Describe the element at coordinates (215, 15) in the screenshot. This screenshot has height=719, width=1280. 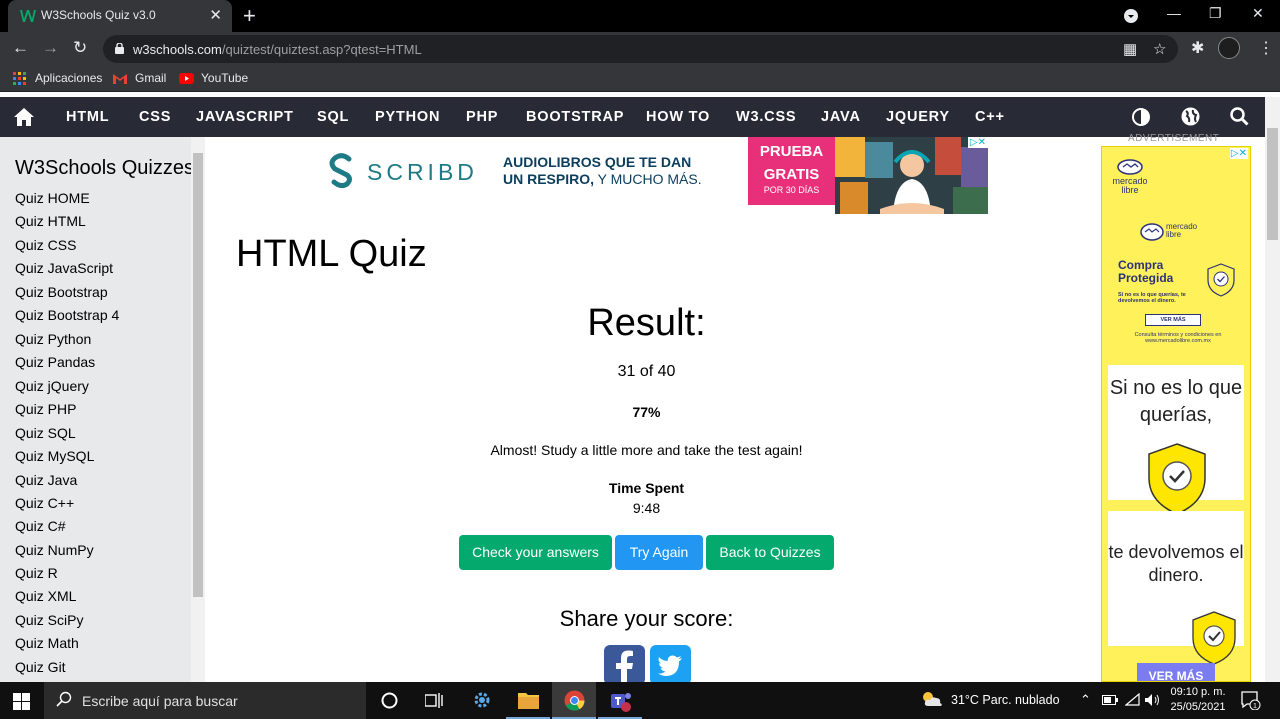
I see `tab-close-icon: ✕` at that location.